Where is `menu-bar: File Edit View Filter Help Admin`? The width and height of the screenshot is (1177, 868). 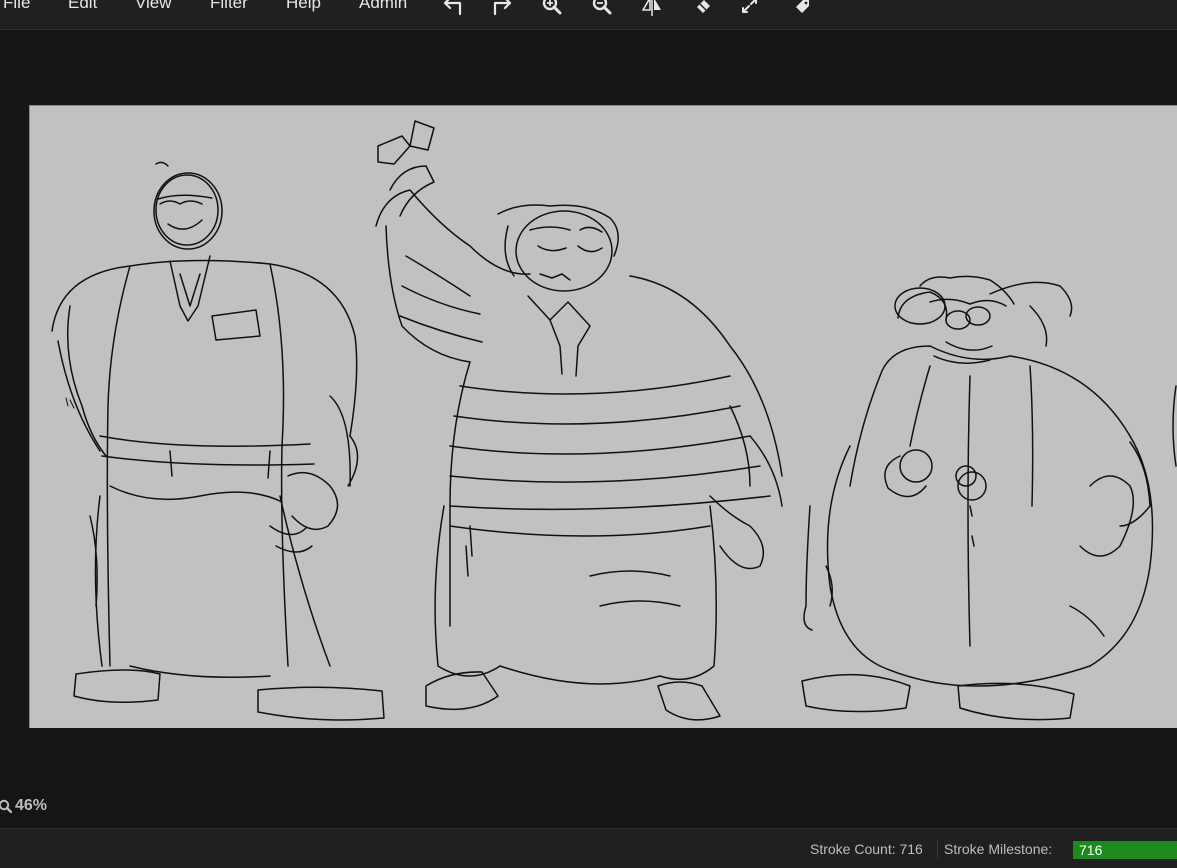 menu-bar: File Edit View Filter Help Admin is located at coordinates (588, 15).